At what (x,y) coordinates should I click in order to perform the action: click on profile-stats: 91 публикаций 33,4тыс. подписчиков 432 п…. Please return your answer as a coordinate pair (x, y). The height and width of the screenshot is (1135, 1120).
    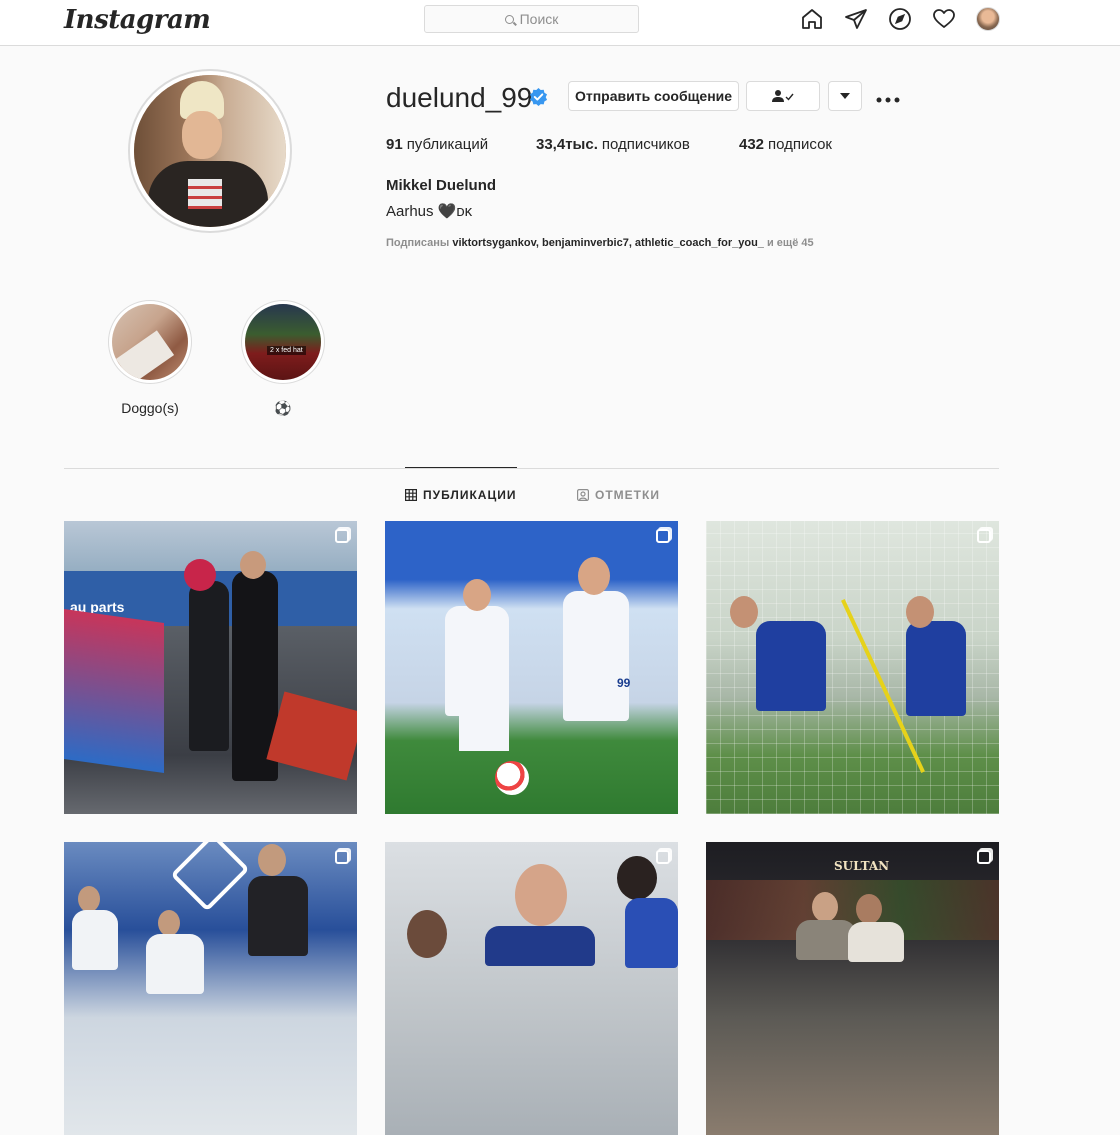
    Looking at the image, I should click on (609, 144).